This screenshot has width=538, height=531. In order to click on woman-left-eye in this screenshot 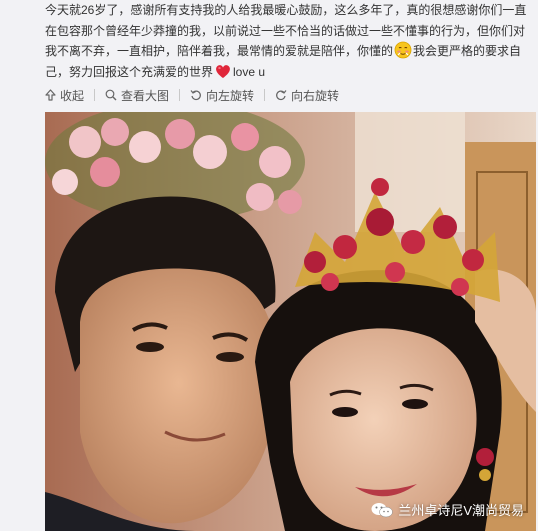, I will do `click(345, 412)`.